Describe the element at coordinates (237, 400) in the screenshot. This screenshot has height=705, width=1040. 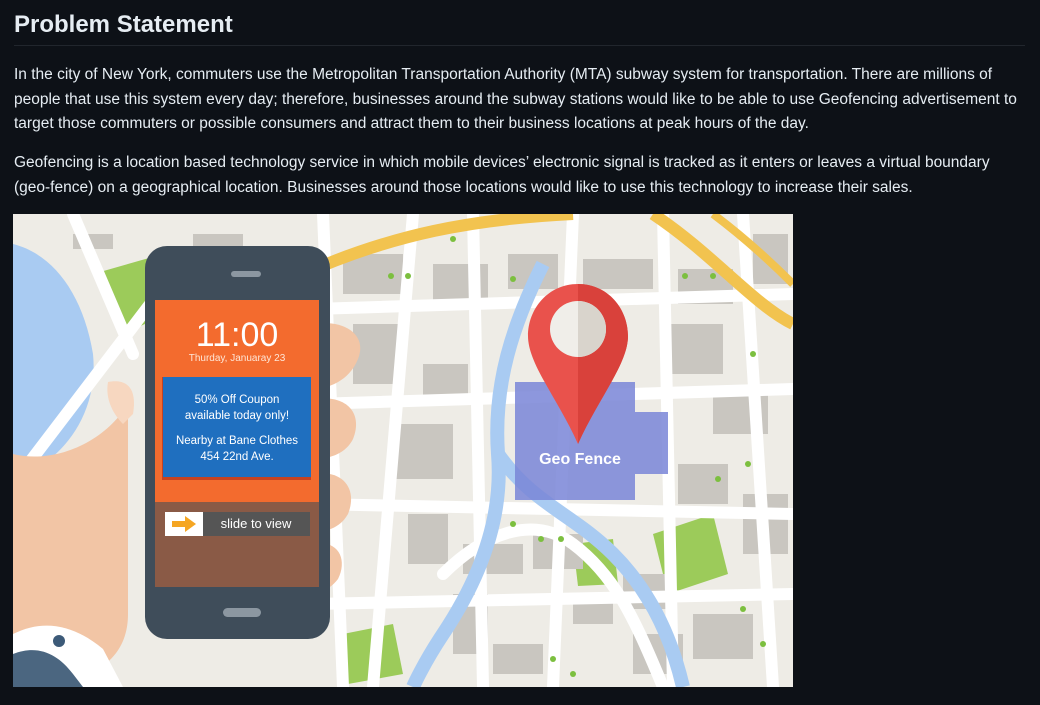
I see `coupon-line1: 50% Off Coupon` at that location.